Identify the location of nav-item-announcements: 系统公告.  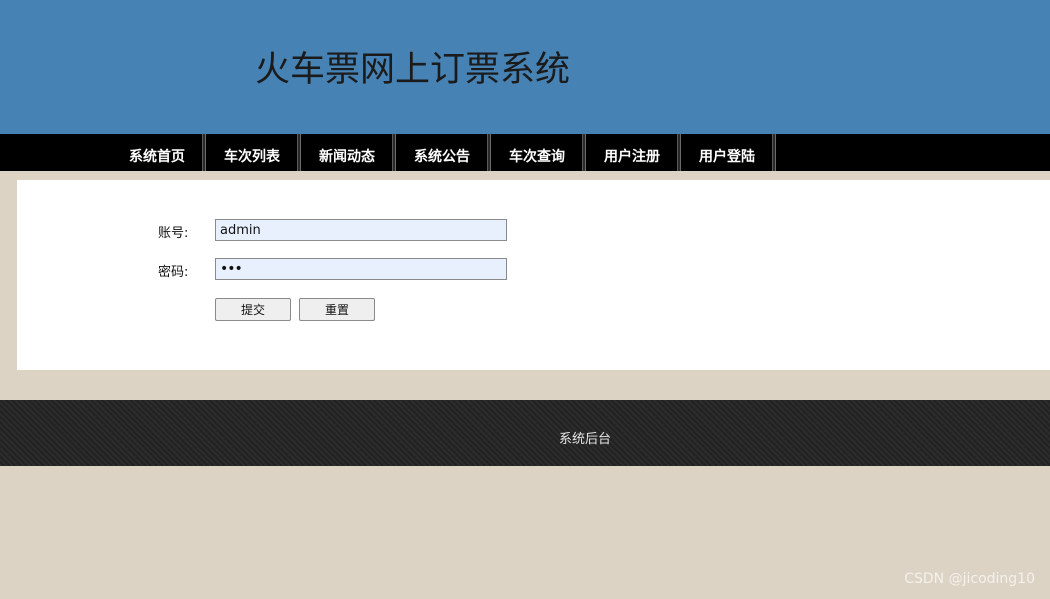
(442, 152).